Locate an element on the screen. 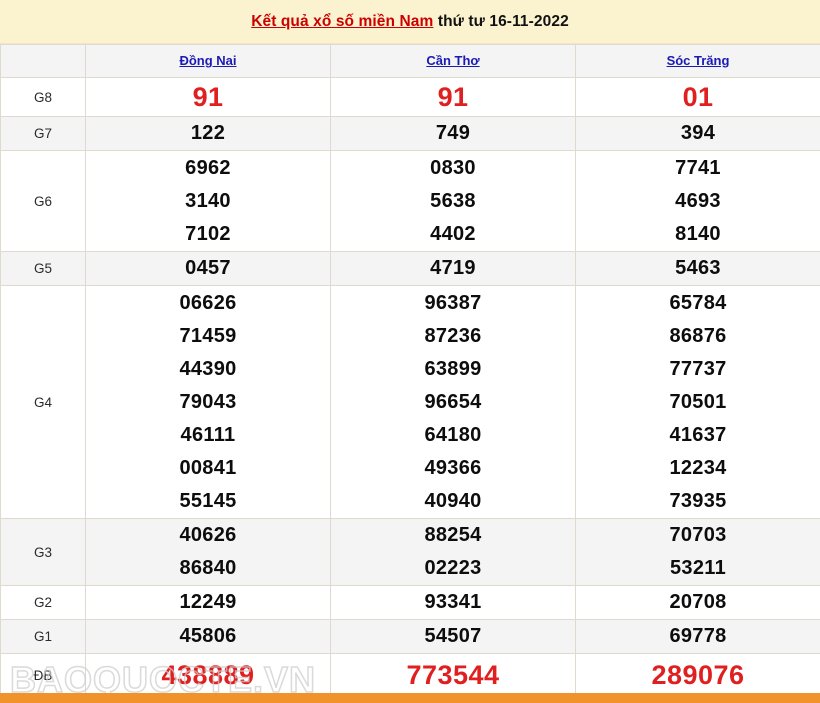 This screenshot has height=703, width=820. table-row: G8 91 91 01 is located at coordinates (410, 97).